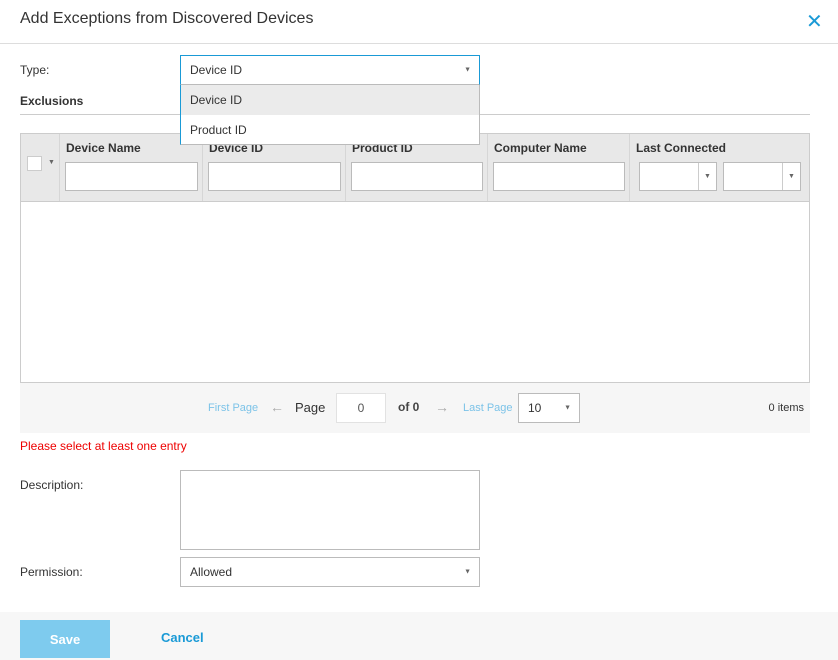 The height and width of the screenshot is (660, 838). Describe the element at coordinates (409, 407) in the screenshot. I see `page-count: of 0` at that location.